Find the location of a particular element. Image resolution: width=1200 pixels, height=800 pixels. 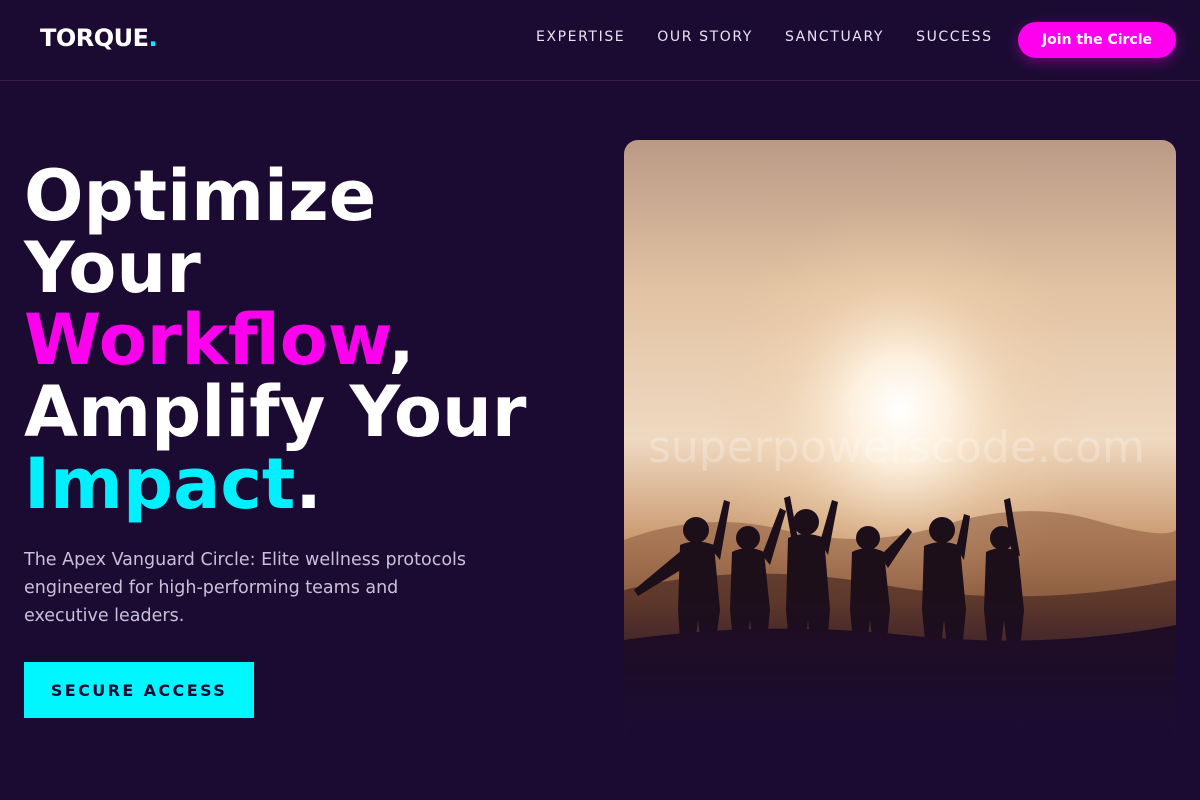

secure-access-button: SECURE ACCESS is located at coordinates (139, 690).